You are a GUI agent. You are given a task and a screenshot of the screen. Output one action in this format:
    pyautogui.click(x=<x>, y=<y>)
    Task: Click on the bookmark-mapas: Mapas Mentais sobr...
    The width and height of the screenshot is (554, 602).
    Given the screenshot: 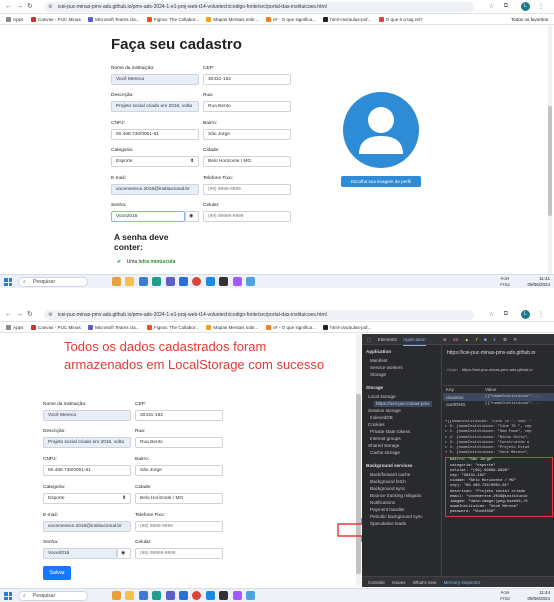 What is the action you would take?
    pyautogui.click(x=232, y=327)
    